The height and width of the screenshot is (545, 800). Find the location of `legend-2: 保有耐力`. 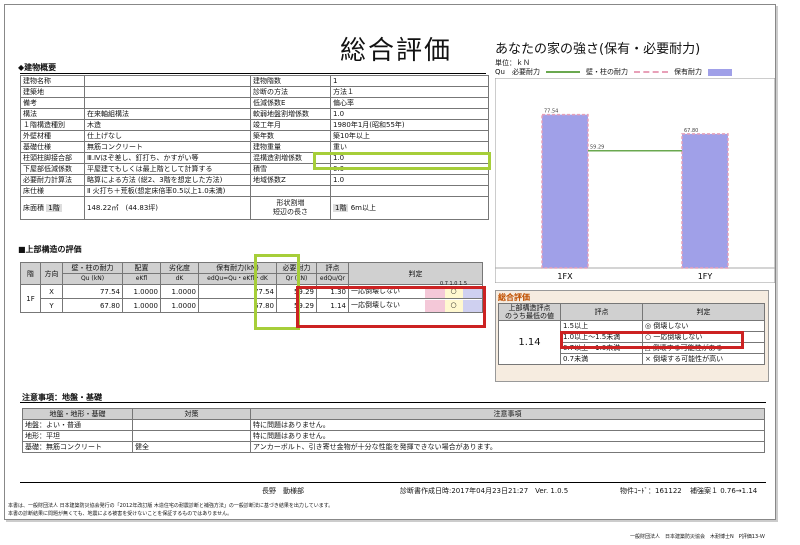

legend-2: 保有耐力 is located at coordinates (687, 72).